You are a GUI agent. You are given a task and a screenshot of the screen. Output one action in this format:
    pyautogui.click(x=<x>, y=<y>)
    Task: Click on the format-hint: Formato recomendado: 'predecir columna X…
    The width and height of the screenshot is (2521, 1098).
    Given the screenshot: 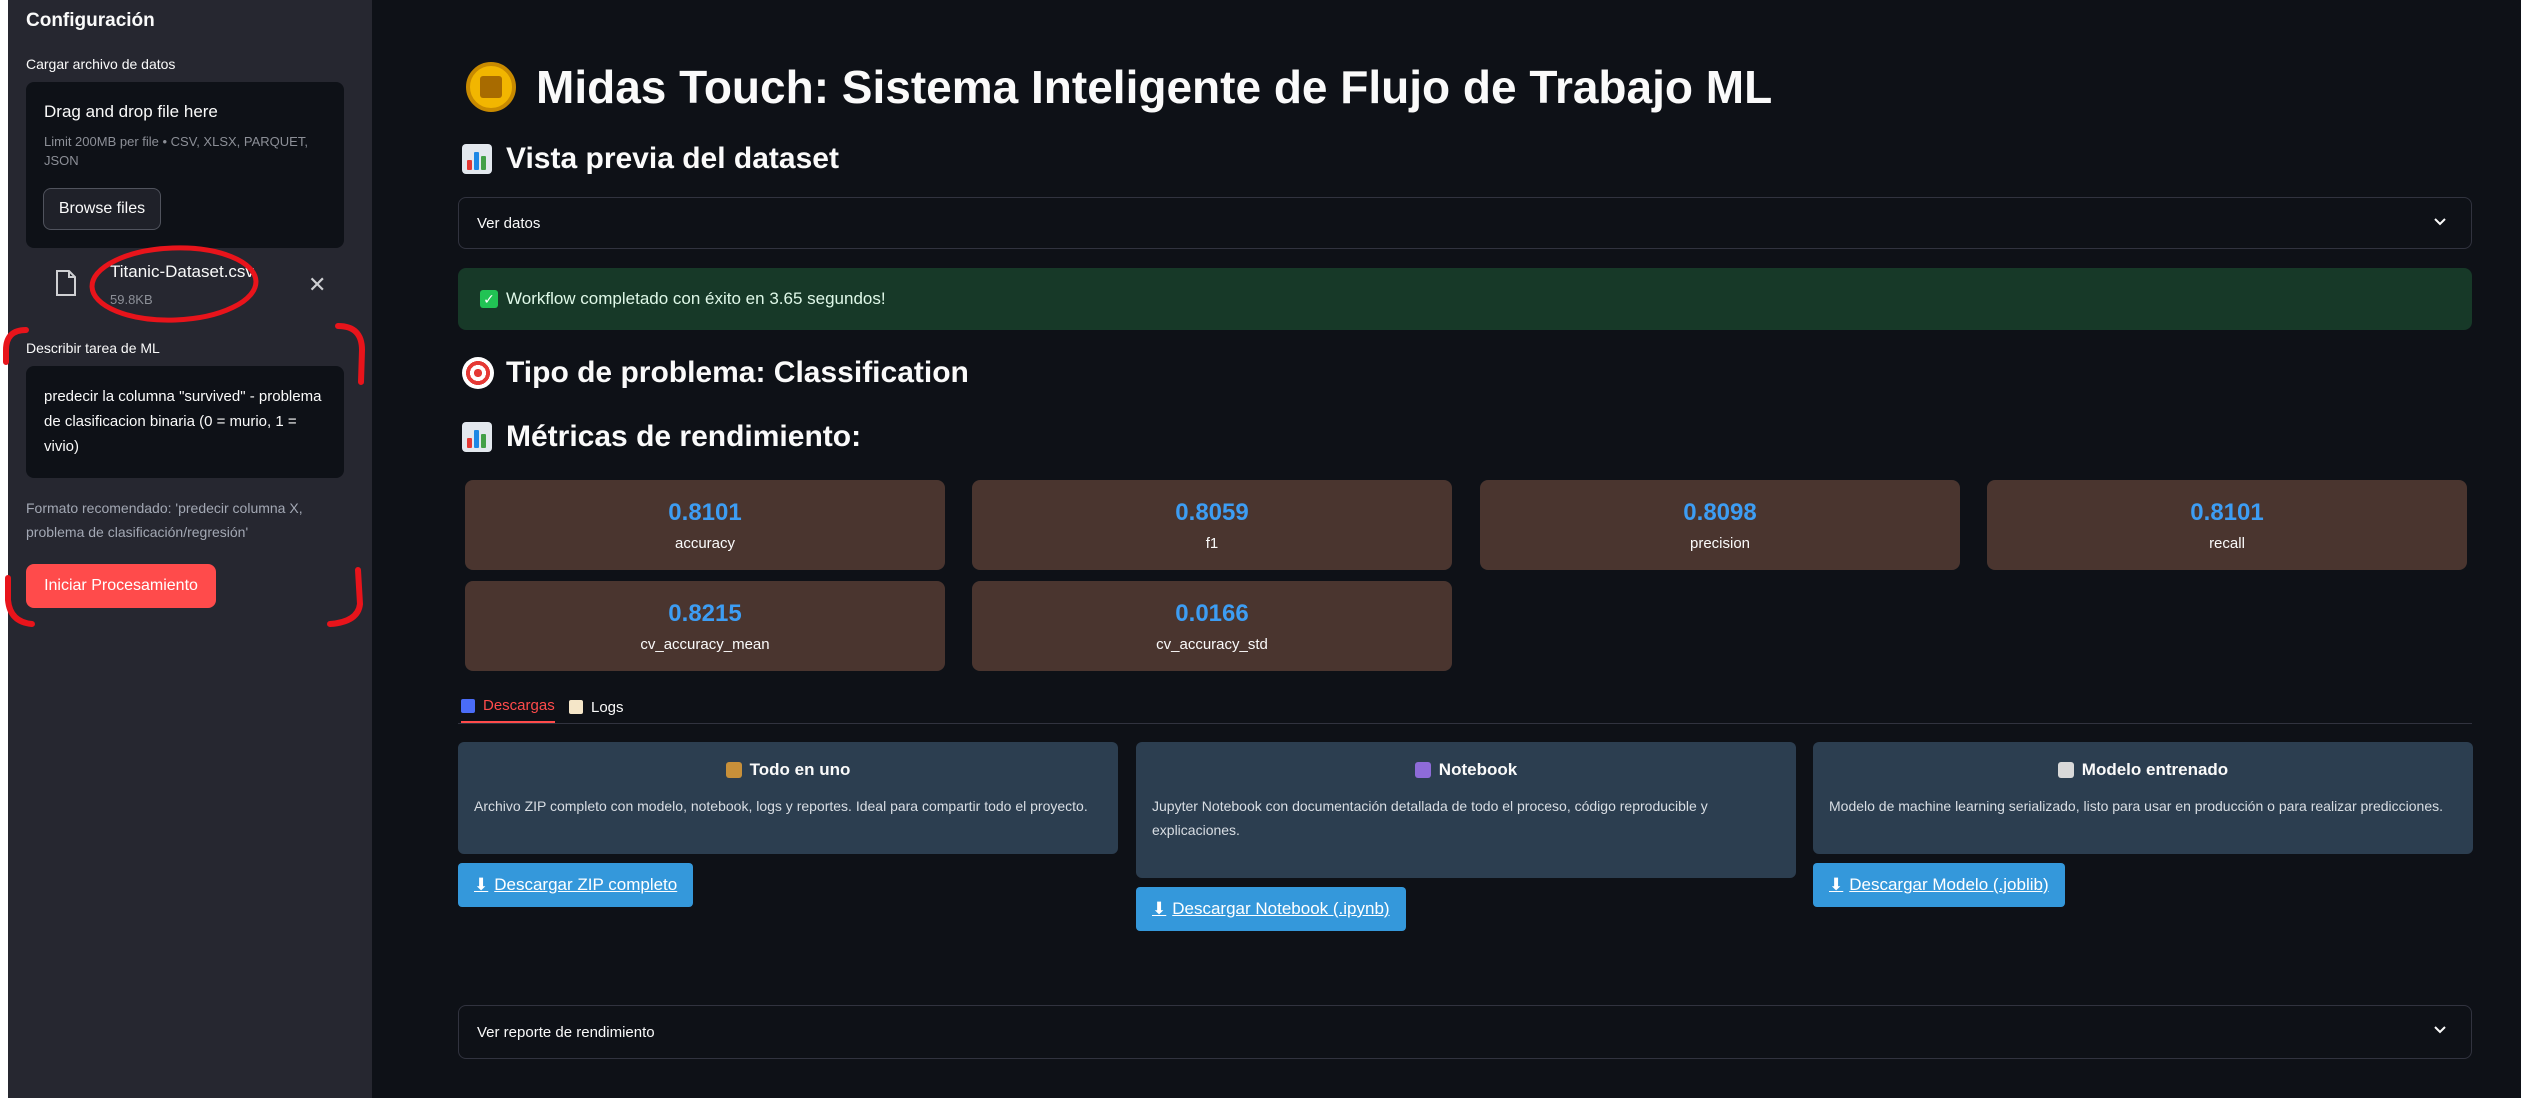 What is the action you would take?
    pyautogui.click(x=164, y=520)
    